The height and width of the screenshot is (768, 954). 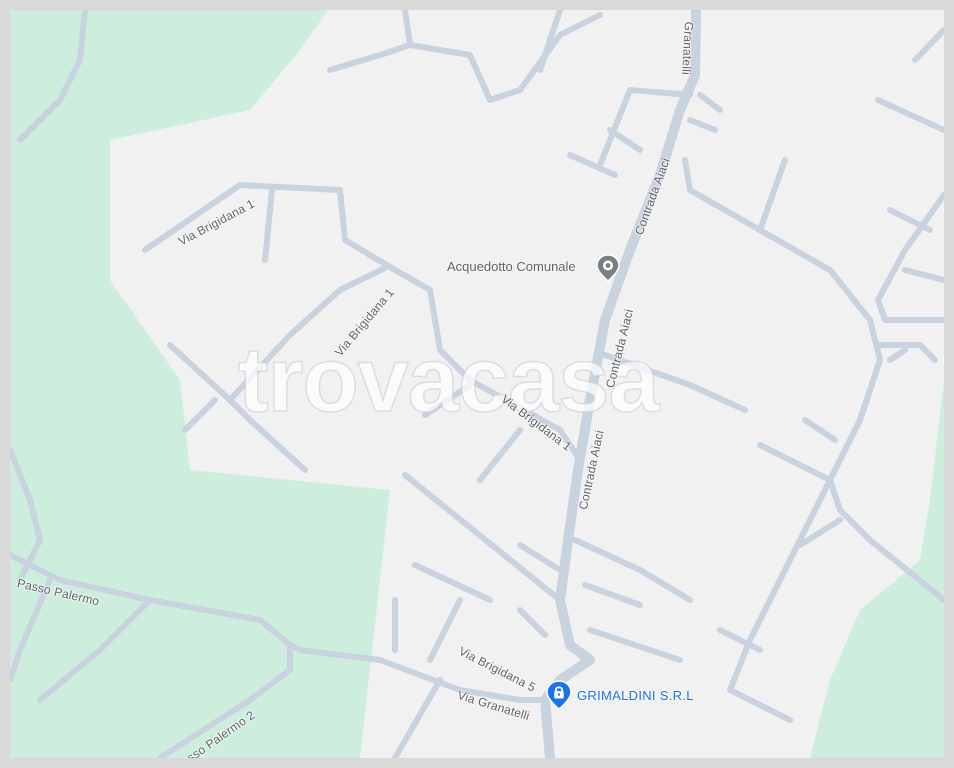 What do you see at coordinates (608, 270) in the screenshot?
I see `place-pin-icon` at bounding box center [608, 270].